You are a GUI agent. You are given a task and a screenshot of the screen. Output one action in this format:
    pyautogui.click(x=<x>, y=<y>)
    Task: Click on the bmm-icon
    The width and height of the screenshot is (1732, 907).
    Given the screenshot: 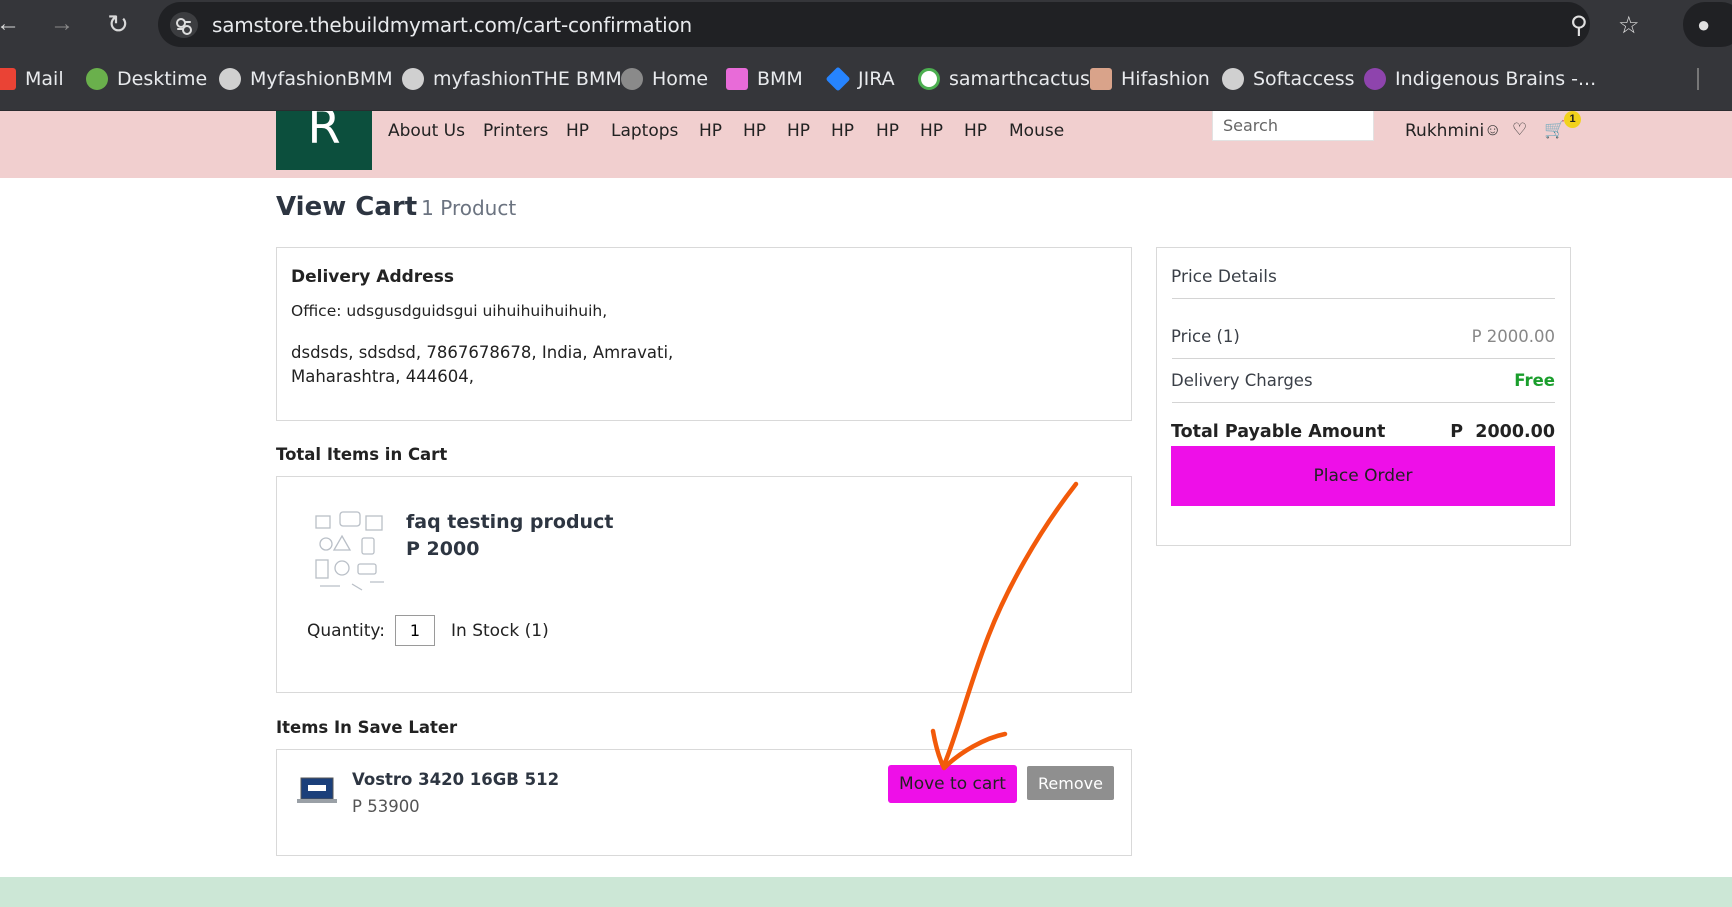 What is the action you would take?
    pyautogui.click(x=737, y=79)
    